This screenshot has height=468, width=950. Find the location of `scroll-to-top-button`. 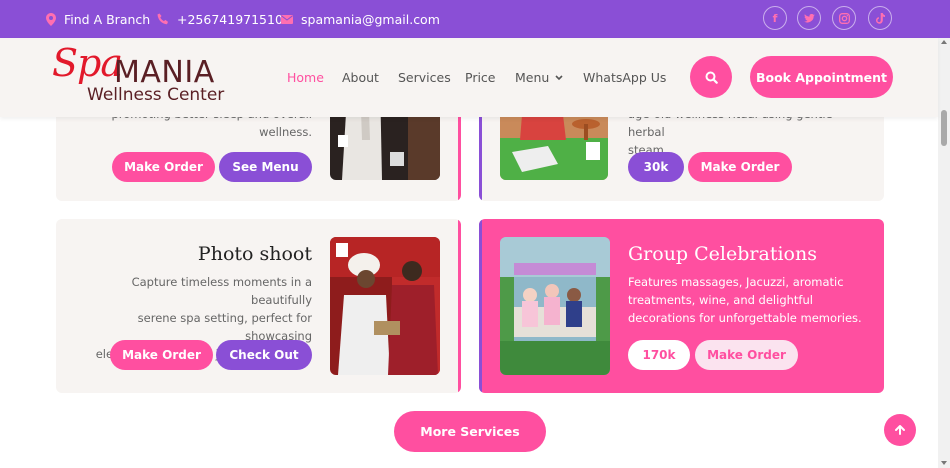

scroll-to-top-button is located at coordinates (900, 430).